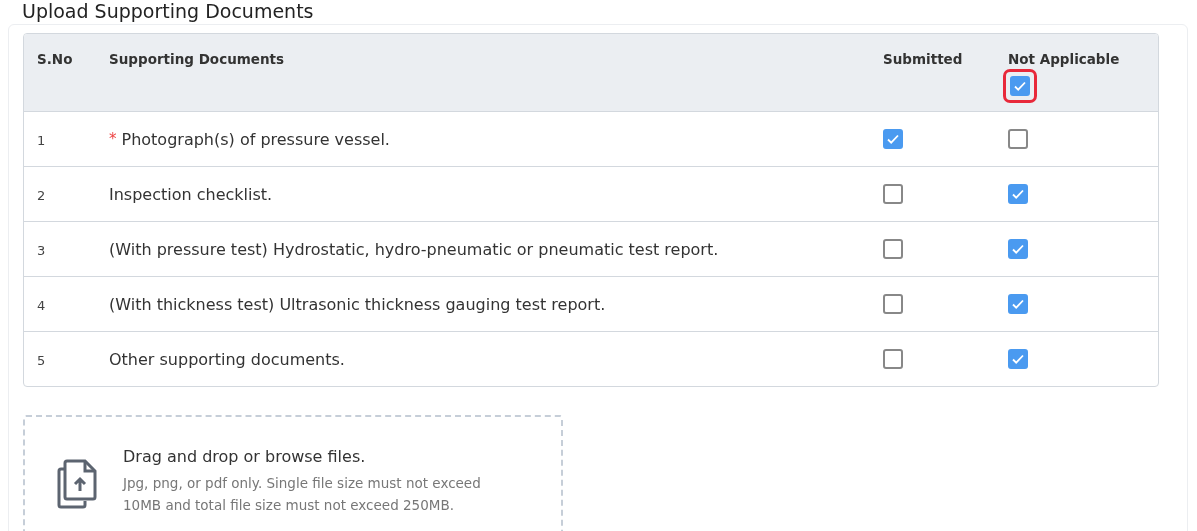 Image resolution: width=1197 pixels, height=531 pixels. What do you see at coordinates (41, 360) in the screenshot?
I see `row-number: 5` at bounding box center [41, 360].